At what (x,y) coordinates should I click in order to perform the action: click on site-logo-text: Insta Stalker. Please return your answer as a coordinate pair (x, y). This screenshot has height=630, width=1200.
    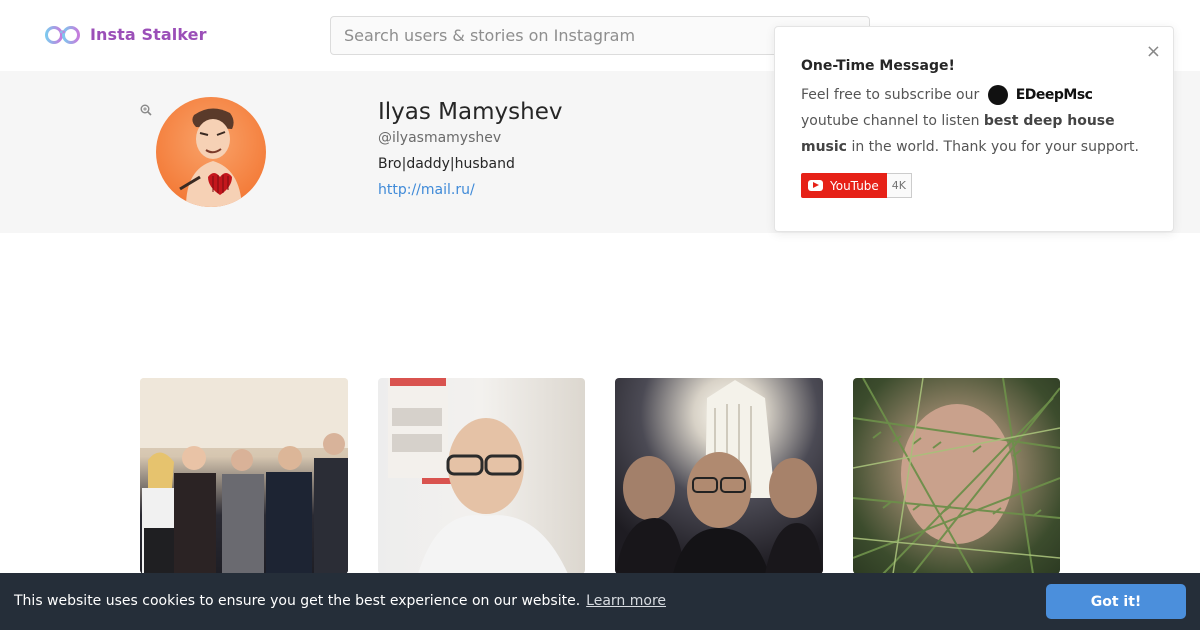
    Looking at the image, I should click on (148, 34).